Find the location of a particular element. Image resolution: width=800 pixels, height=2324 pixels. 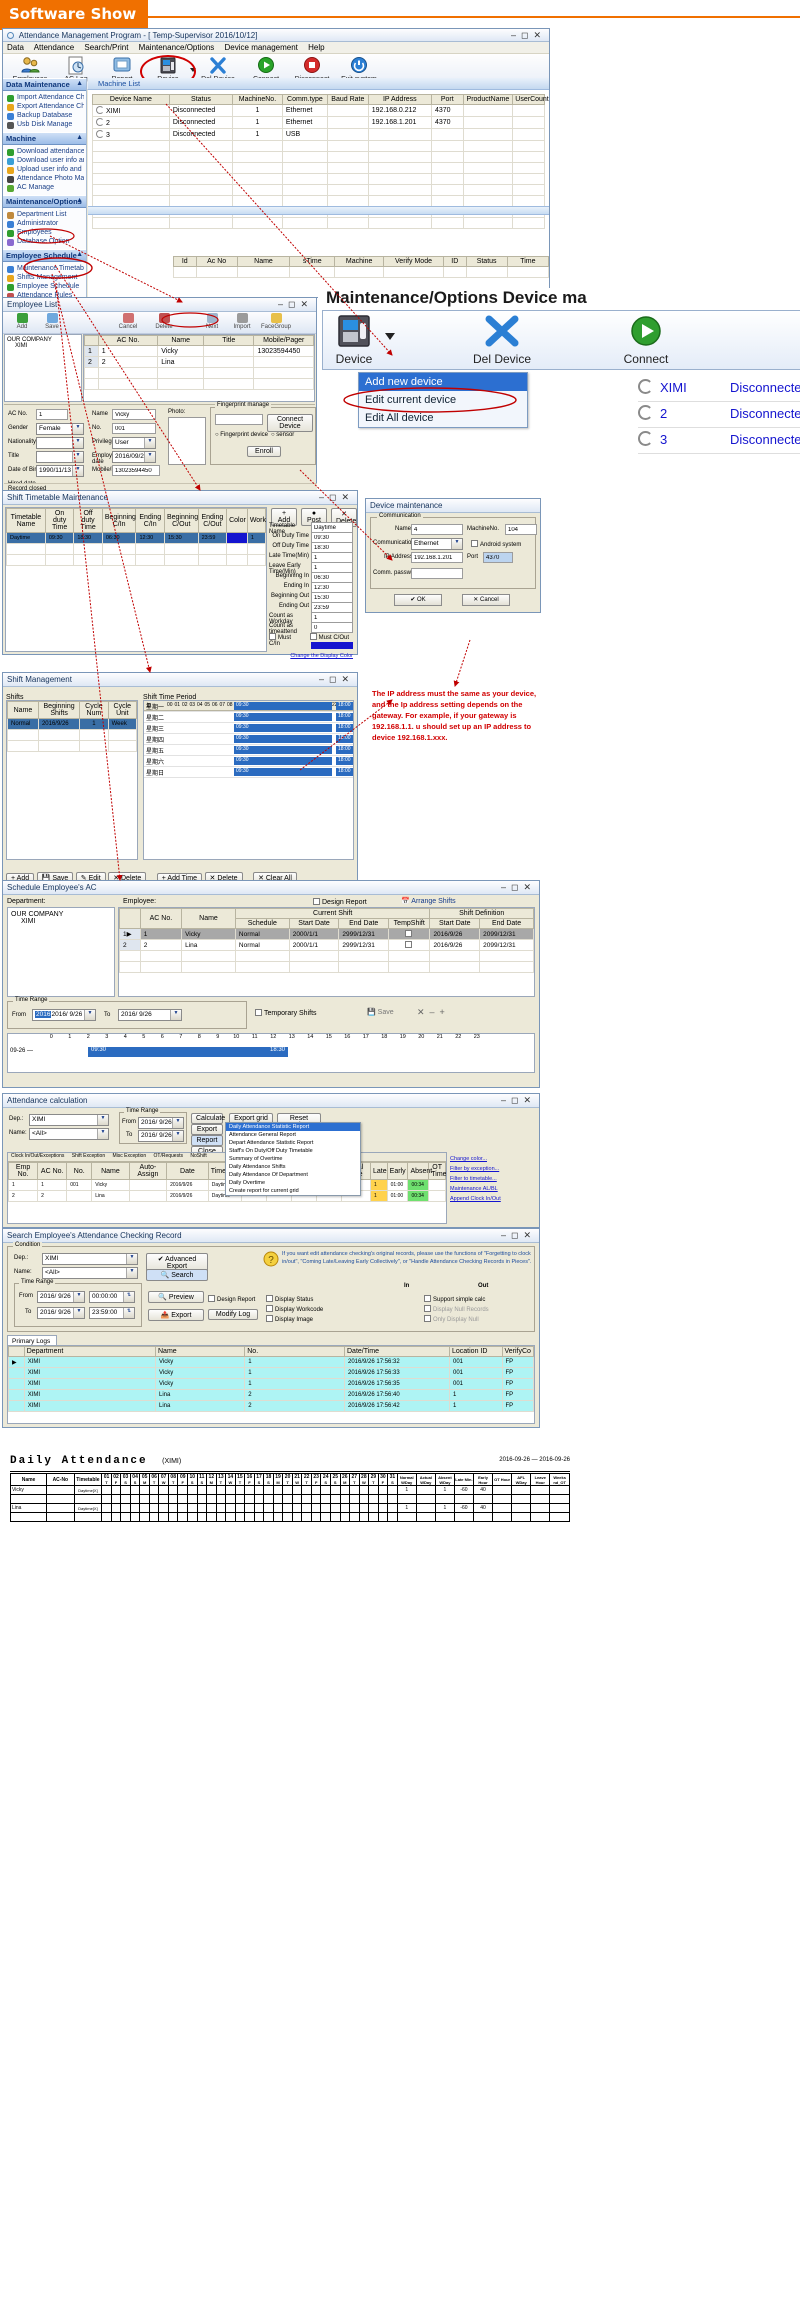

ac-no-field is located at coordinates (52, 414).